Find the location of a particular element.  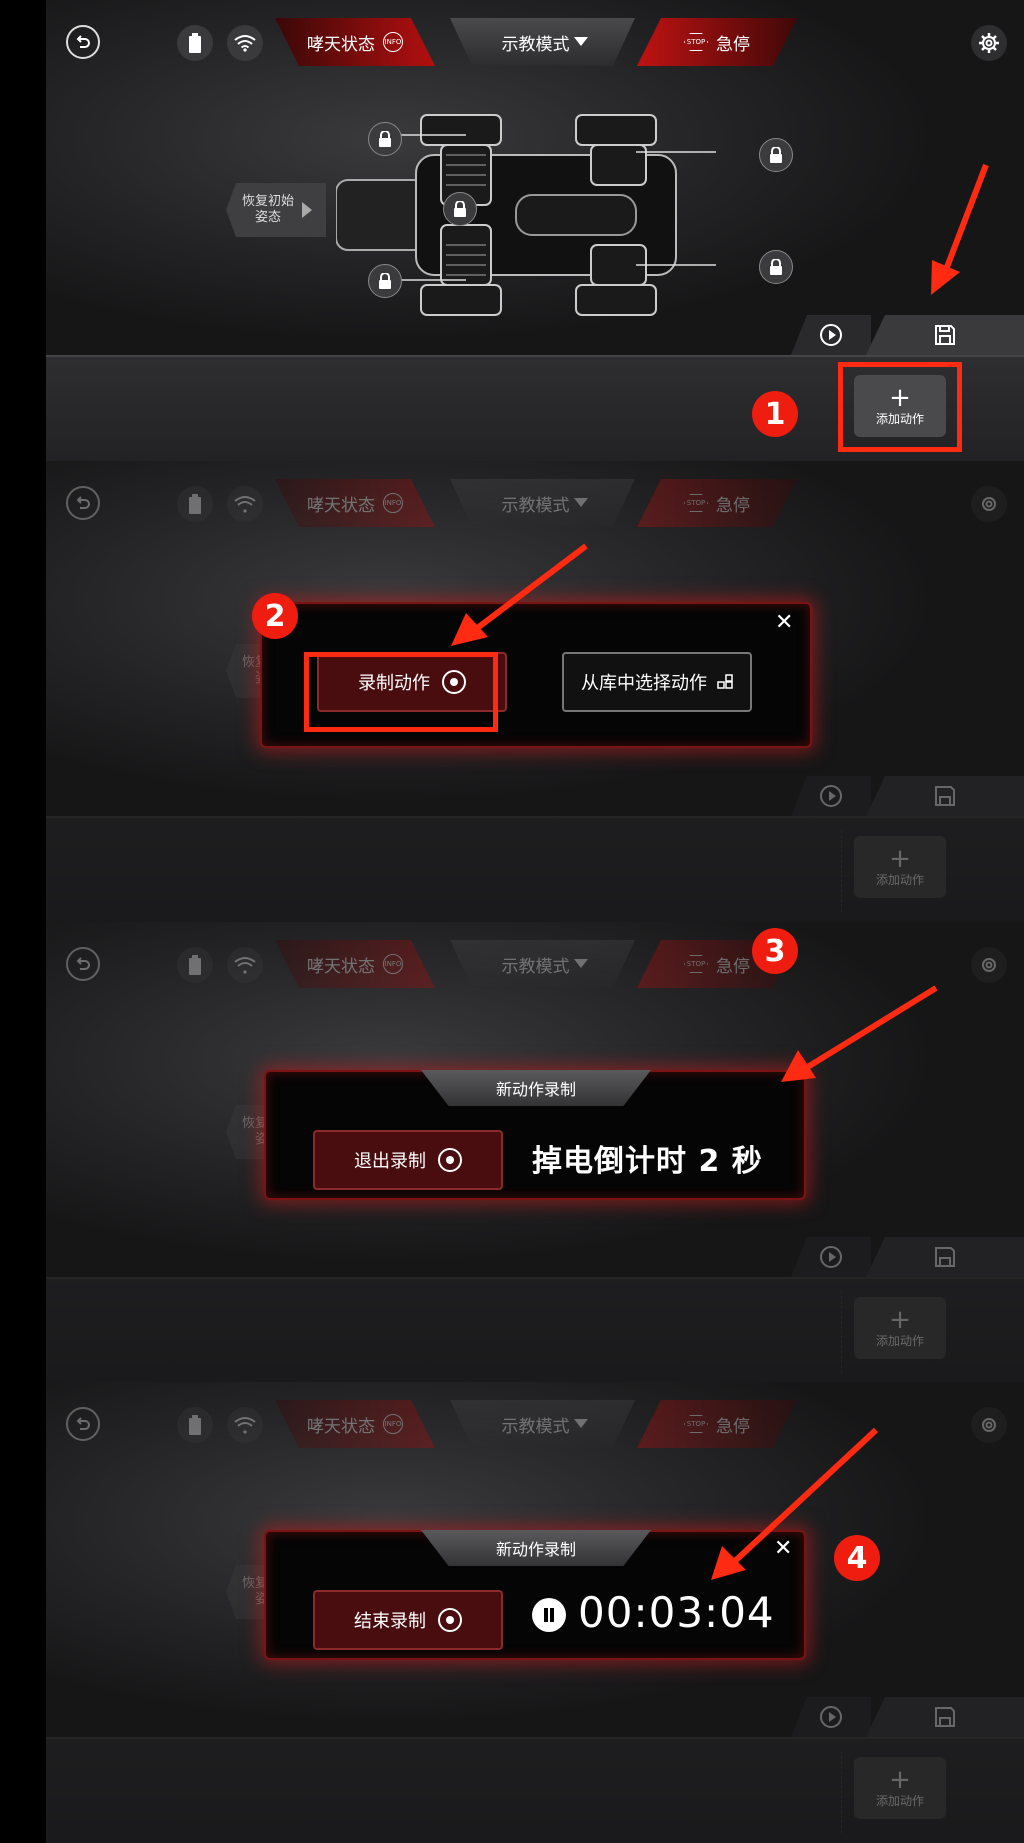

end-recording-button: 结束录制 is located at coordinates (408, 1620).